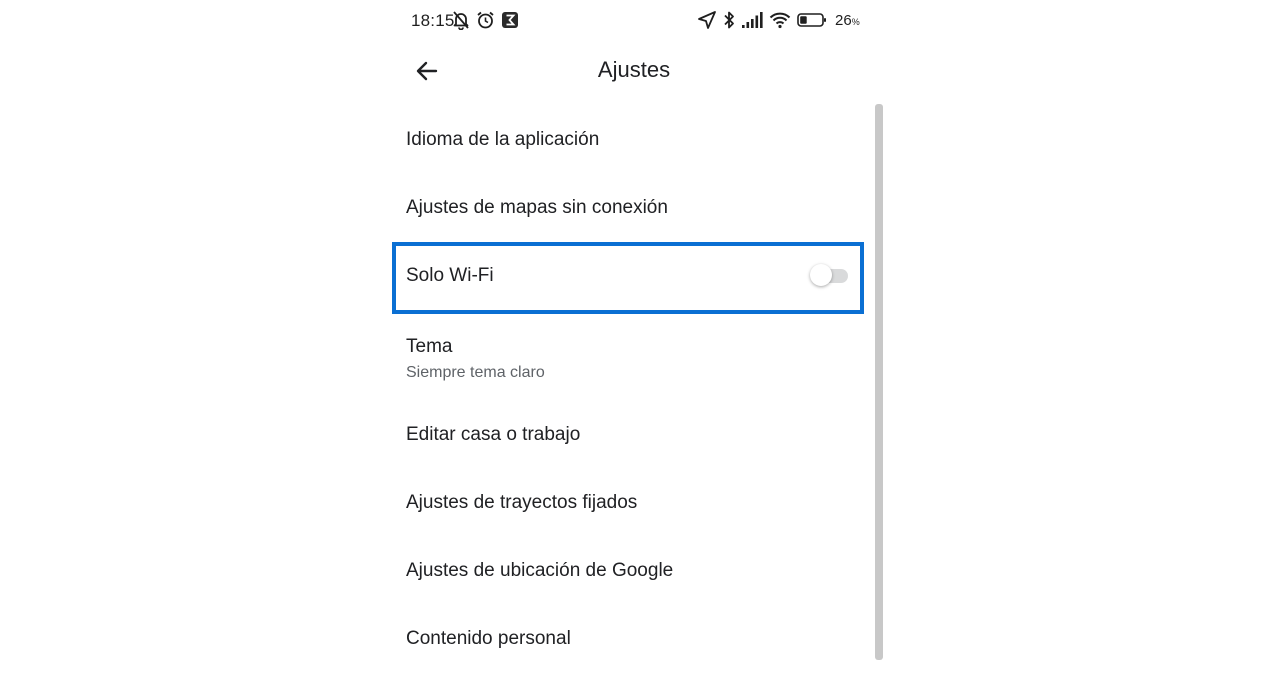 This screenshot has width=1268, height=673. I want to click on setting-label: Editar casa o trabajo, so click(493, 434).